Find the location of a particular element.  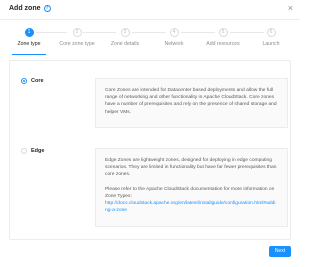

dialog-header: Add zone ? × is located at coordinates (150, 10).